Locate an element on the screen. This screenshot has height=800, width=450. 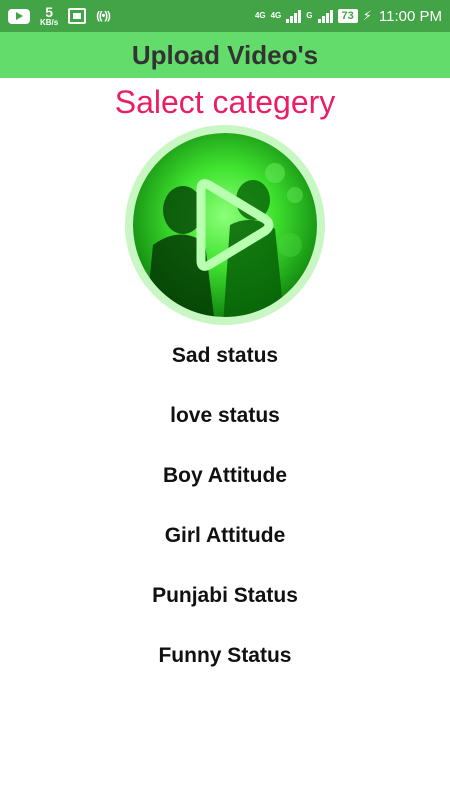
battery-icon: 73 is located at coordinates (347, 16).